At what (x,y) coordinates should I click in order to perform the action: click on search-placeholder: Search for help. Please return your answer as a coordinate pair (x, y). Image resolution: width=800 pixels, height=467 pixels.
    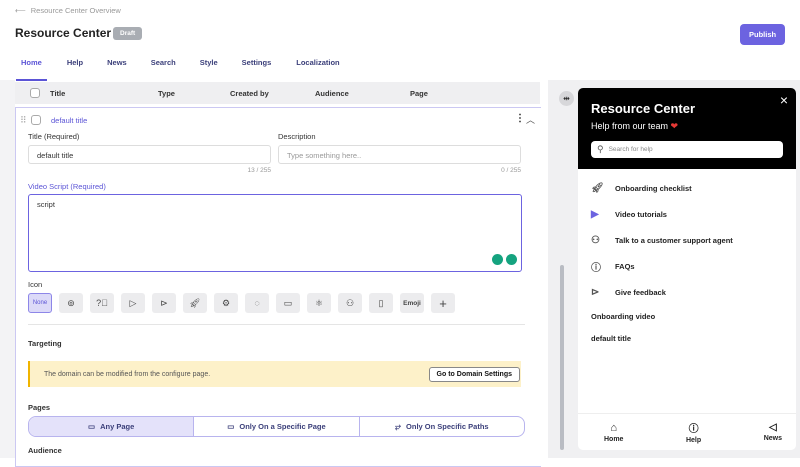
    Looking at the image, I should click on (630, 149).